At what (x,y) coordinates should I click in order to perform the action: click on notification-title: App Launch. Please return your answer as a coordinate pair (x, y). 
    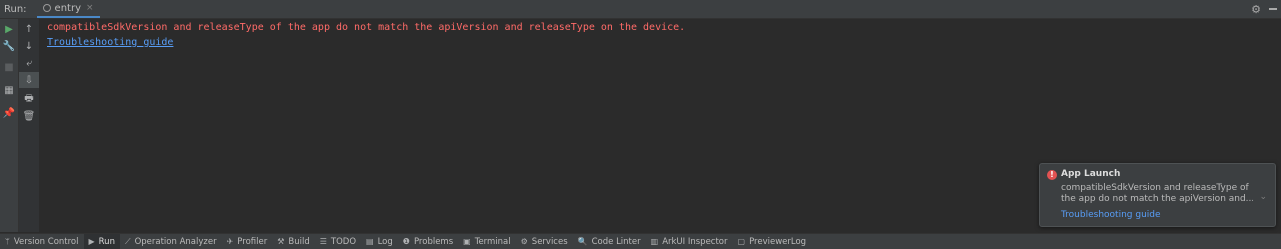
    Looking at the image, I should click on (1091, 174).